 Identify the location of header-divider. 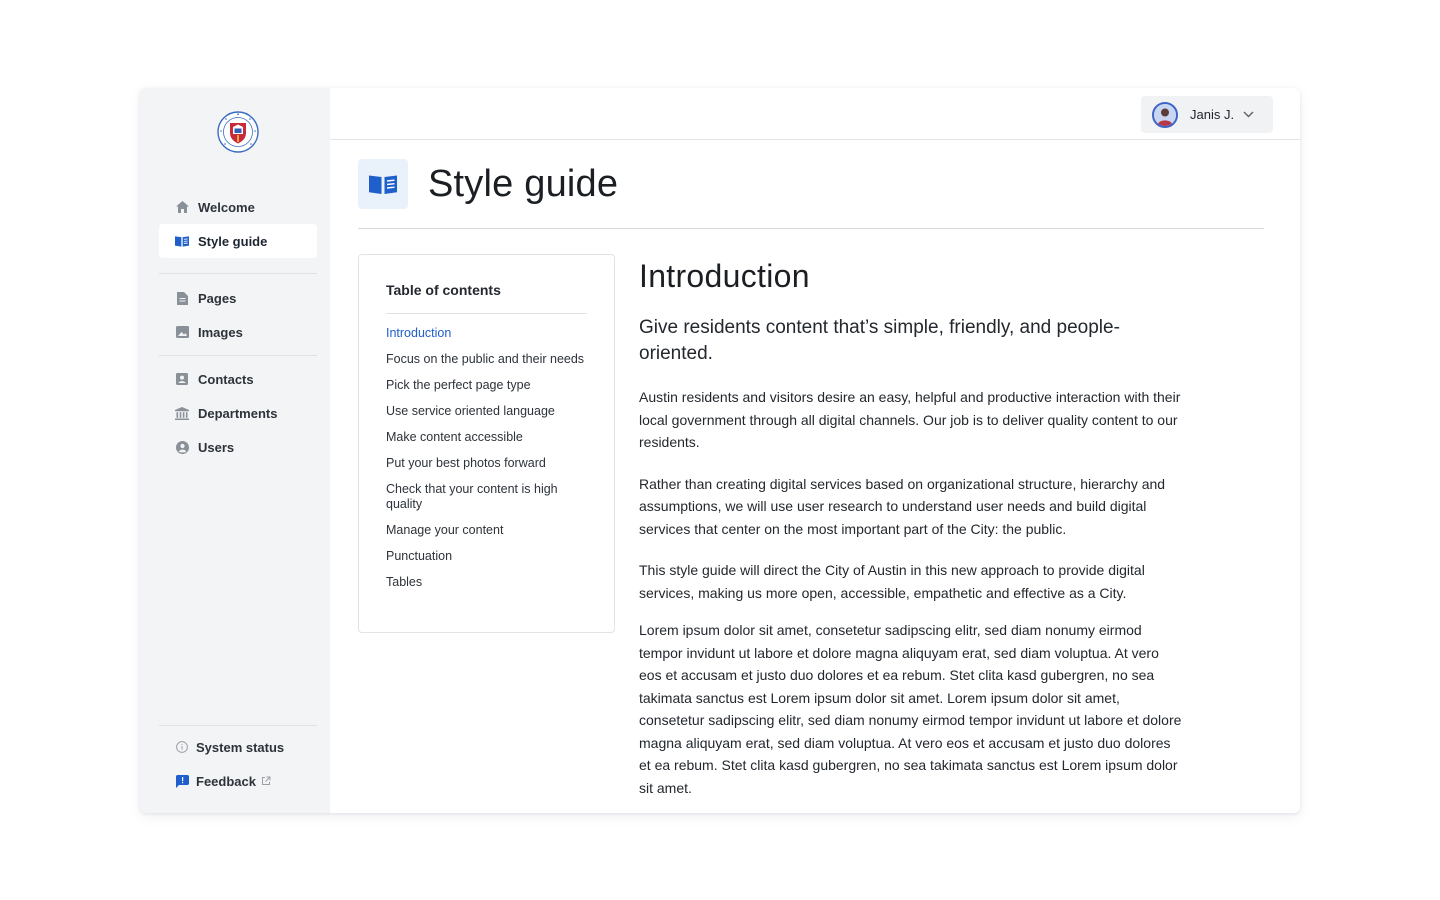
(811, 228).